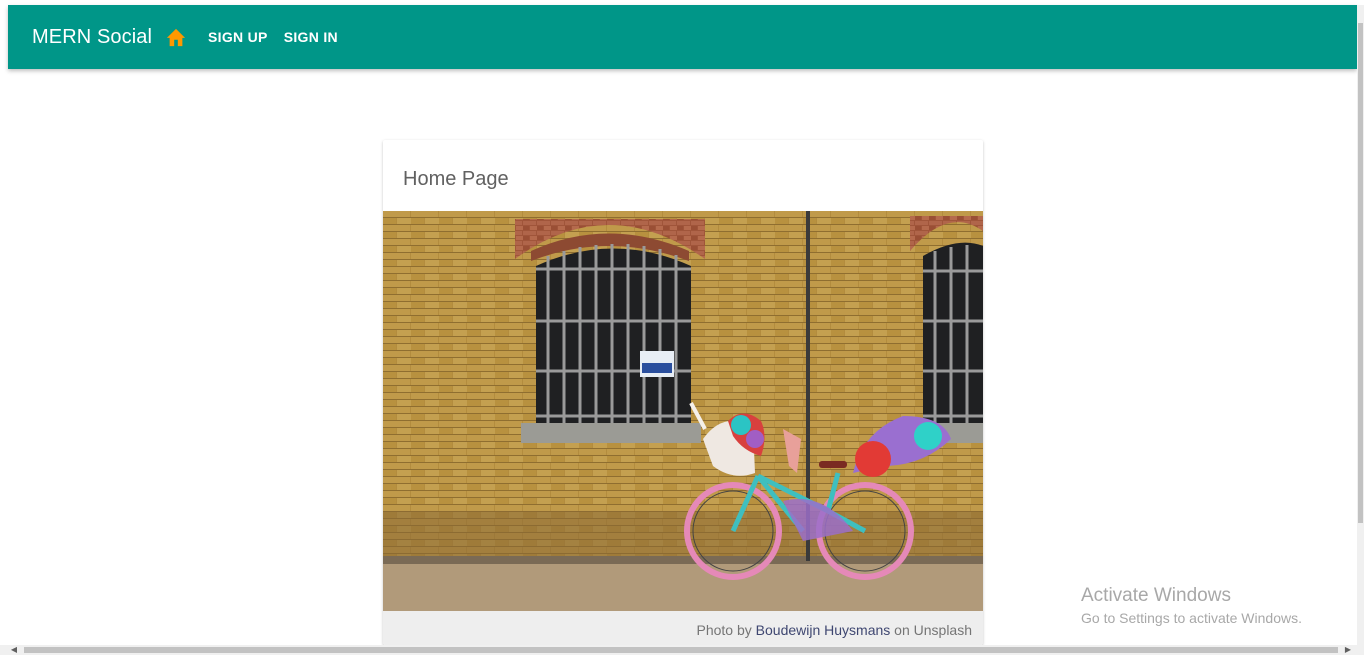 The width and height of the screenshot is (1364, 655). What do you see at coordinates (683, 628) in the screenshot?
I see `photo-credit: Photo by Boudewijn Huysmans on Unsplash` at bounding box center [683, 628].